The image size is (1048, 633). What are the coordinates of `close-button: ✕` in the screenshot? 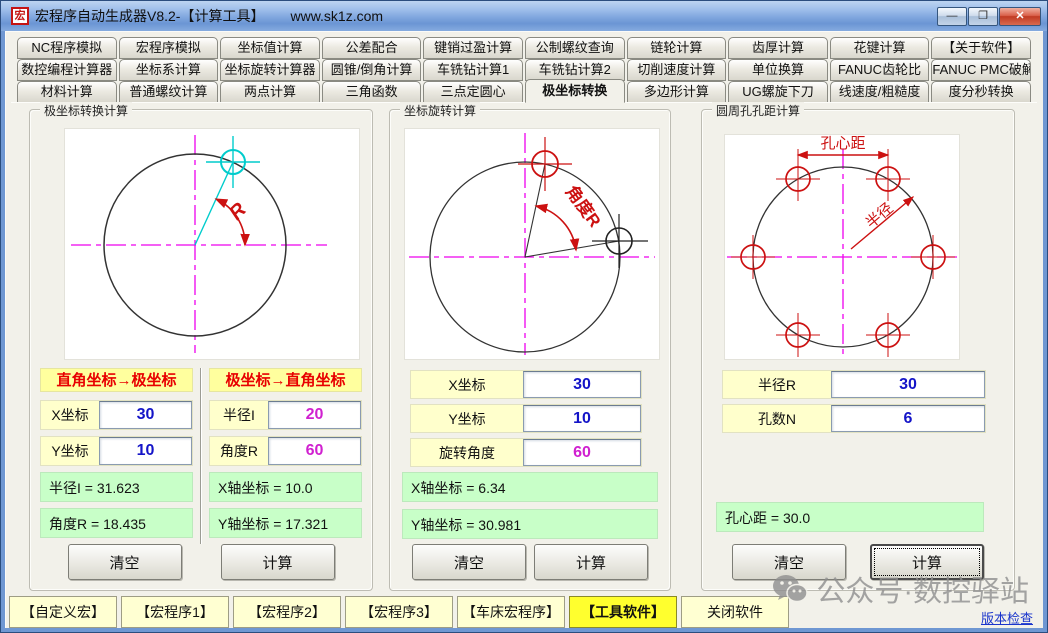 It's located at (1020, 16).